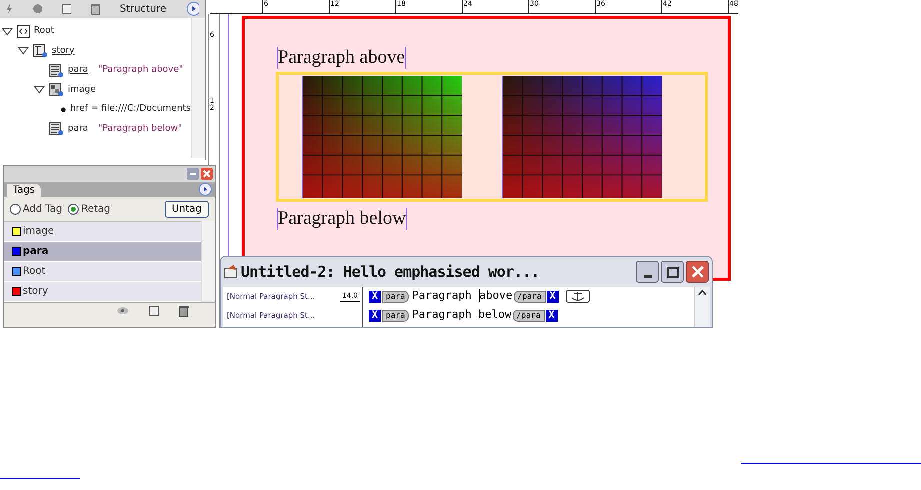  I want to click on eye-icon, so click(123, 311).